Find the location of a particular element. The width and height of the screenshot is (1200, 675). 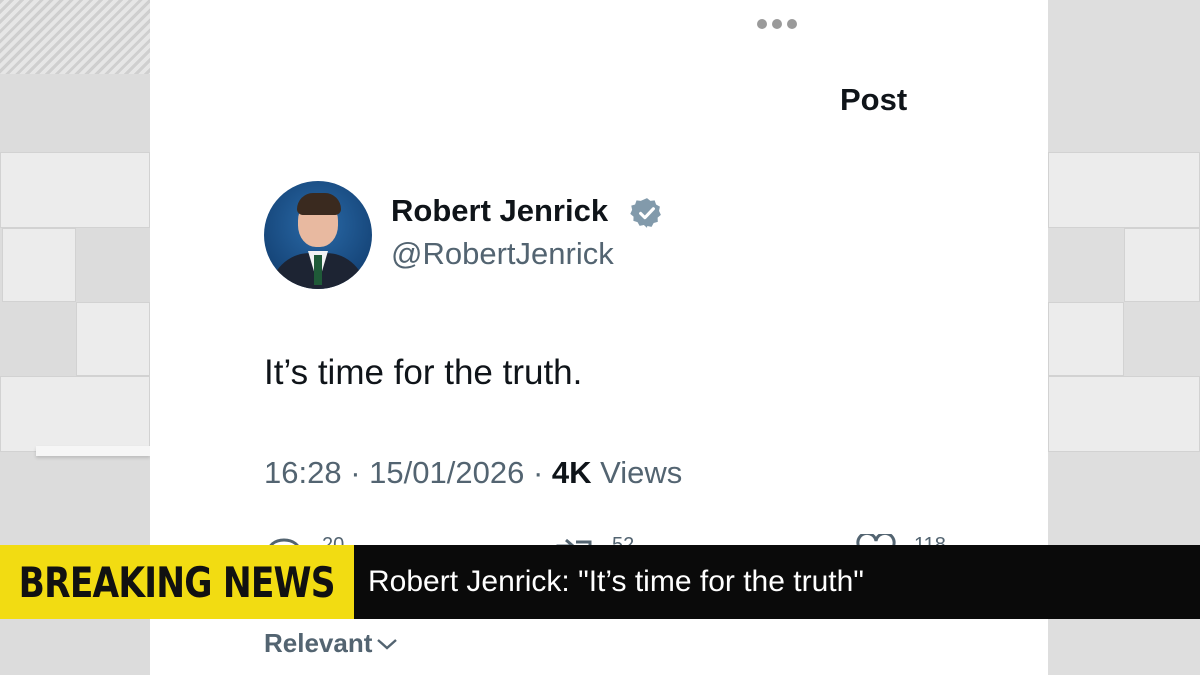

views-label: Views is located at coordinates (641, 472).